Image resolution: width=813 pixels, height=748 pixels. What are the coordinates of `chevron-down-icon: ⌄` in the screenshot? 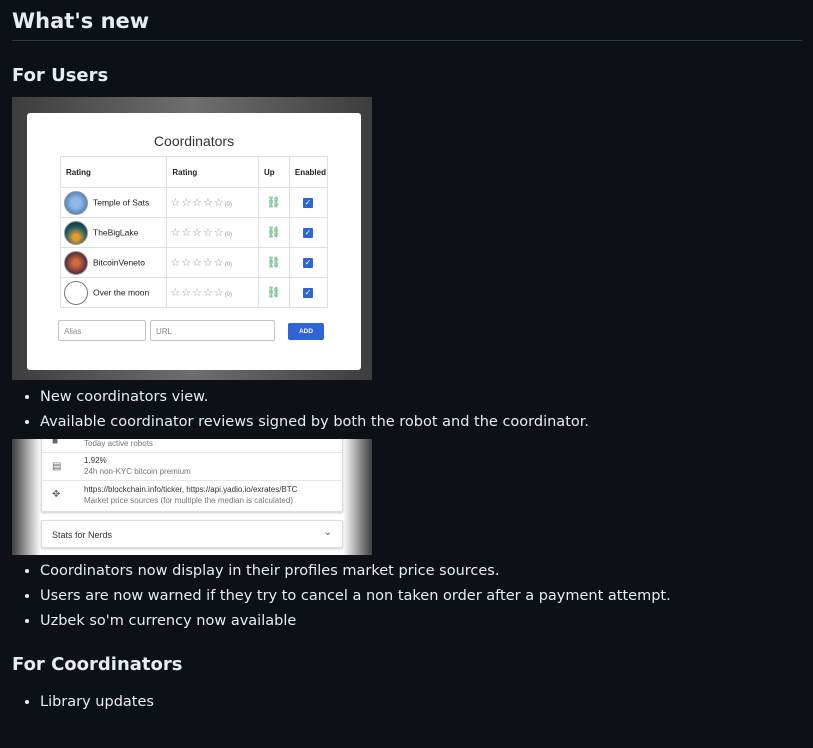 It's located at (327, 532).